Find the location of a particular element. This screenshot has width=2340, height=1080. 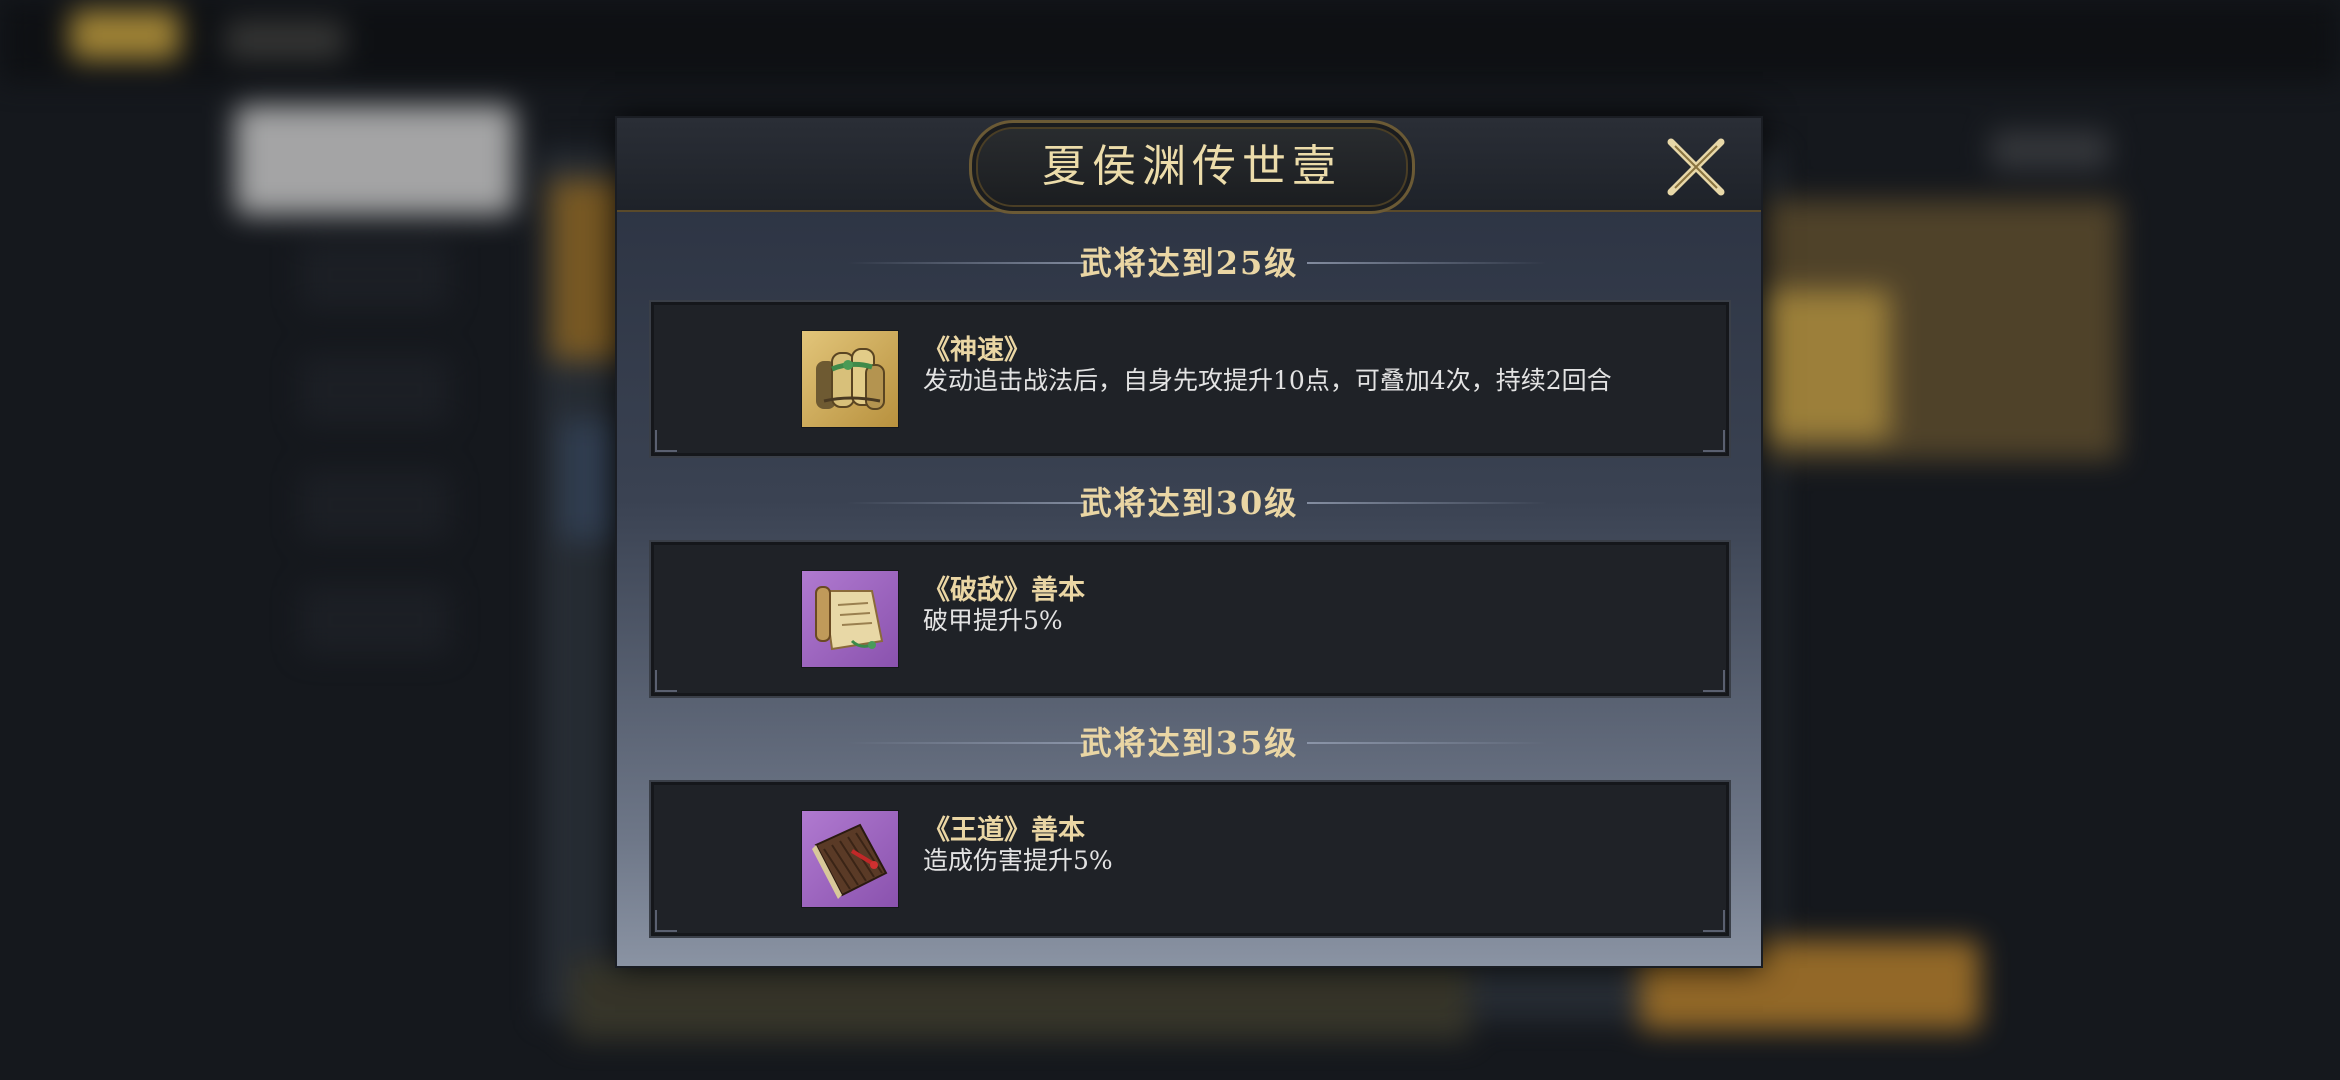

close-button is located at coordinates (1696, 167).